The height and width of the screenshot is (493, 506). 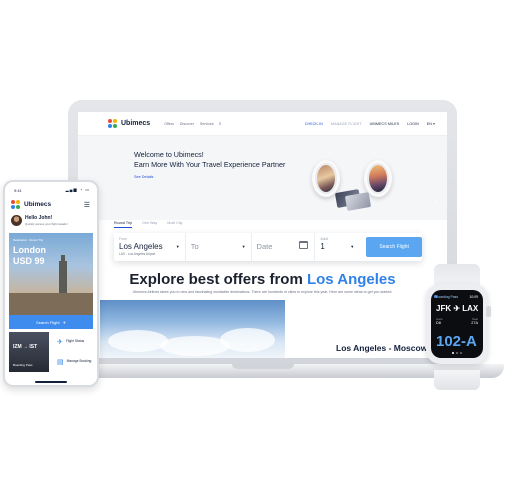 I want to click on watch-time: 10:09, so click(x=474, y=297).